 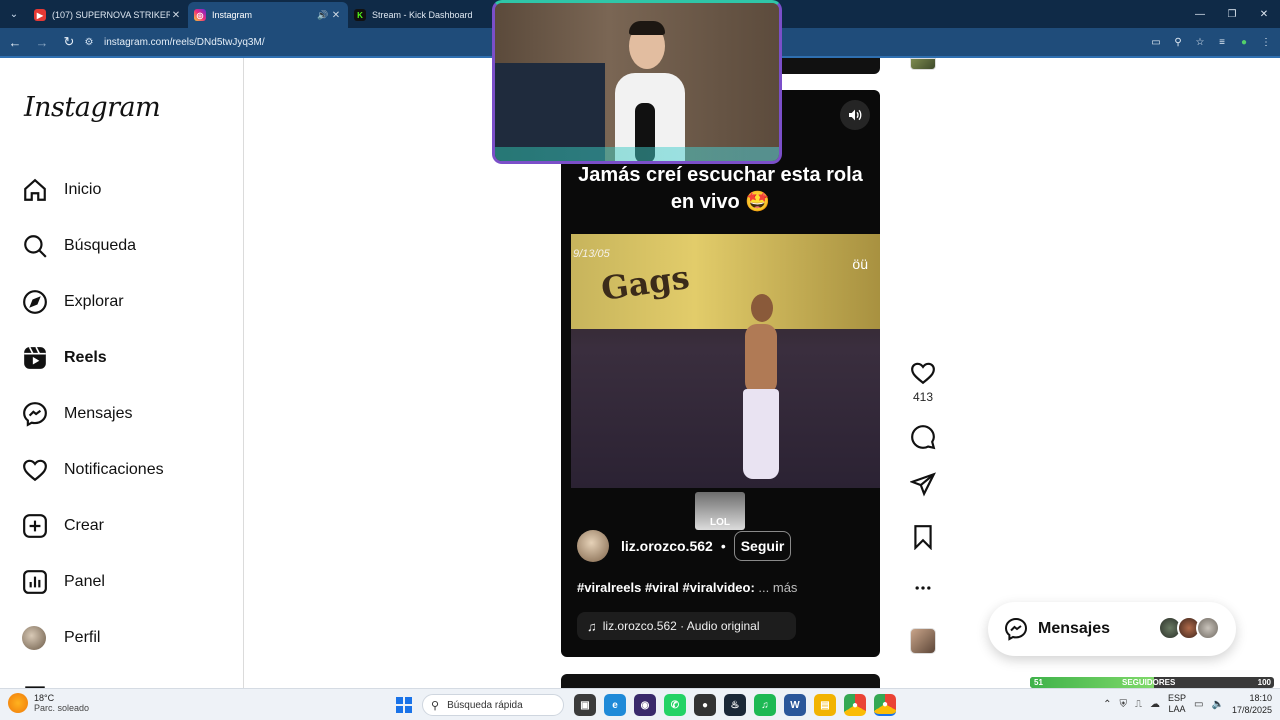 I want to click on edge-icon: e, so click(x=615, y=705).